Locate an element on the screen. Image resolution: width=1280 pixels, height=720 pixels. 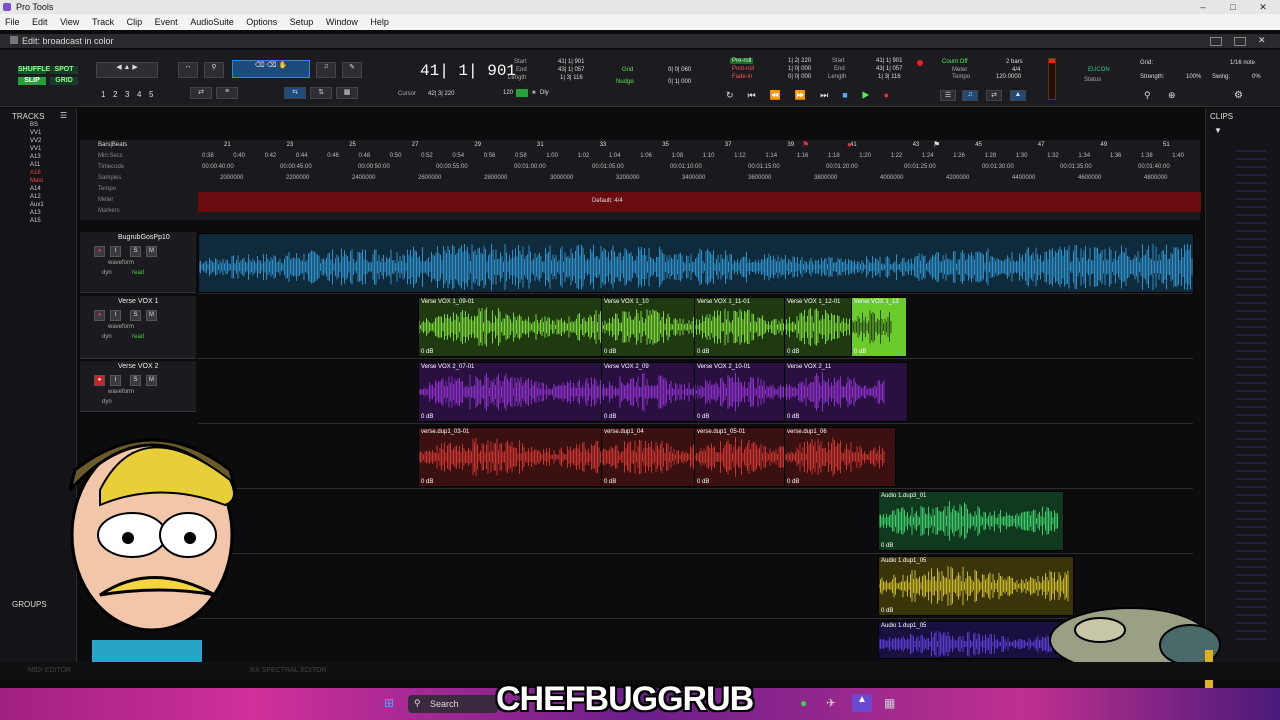
fast-forward-icon: ⏩ is located at coordinates (807, 95).